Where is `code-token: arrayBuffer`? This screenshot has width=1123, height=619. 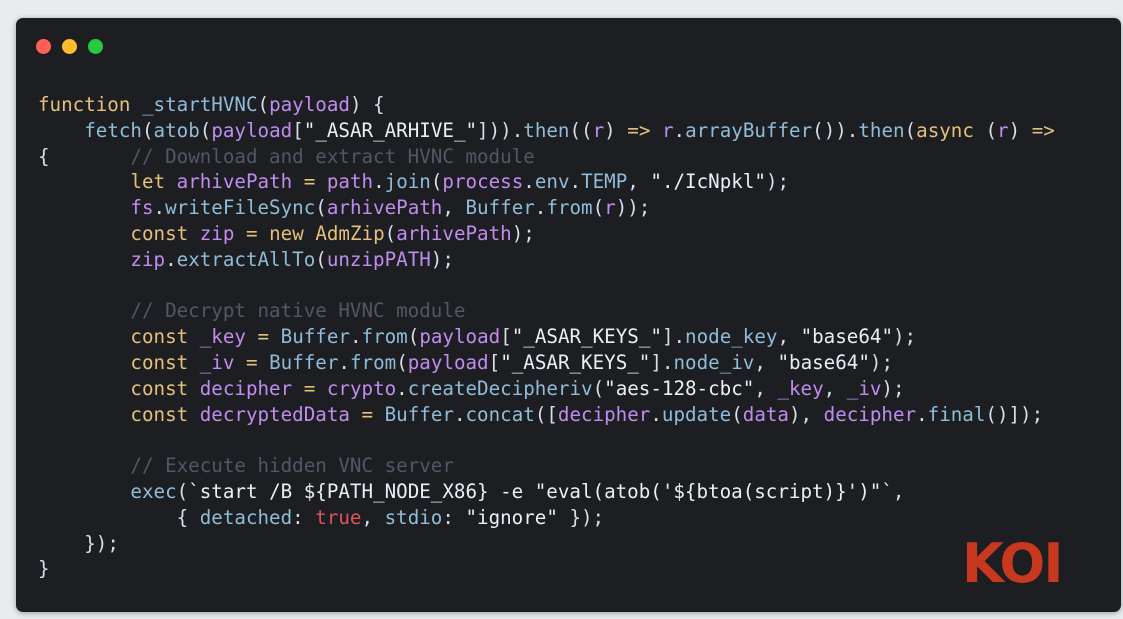 code-token: arrayBuffer is located at coordinates (749, 130).